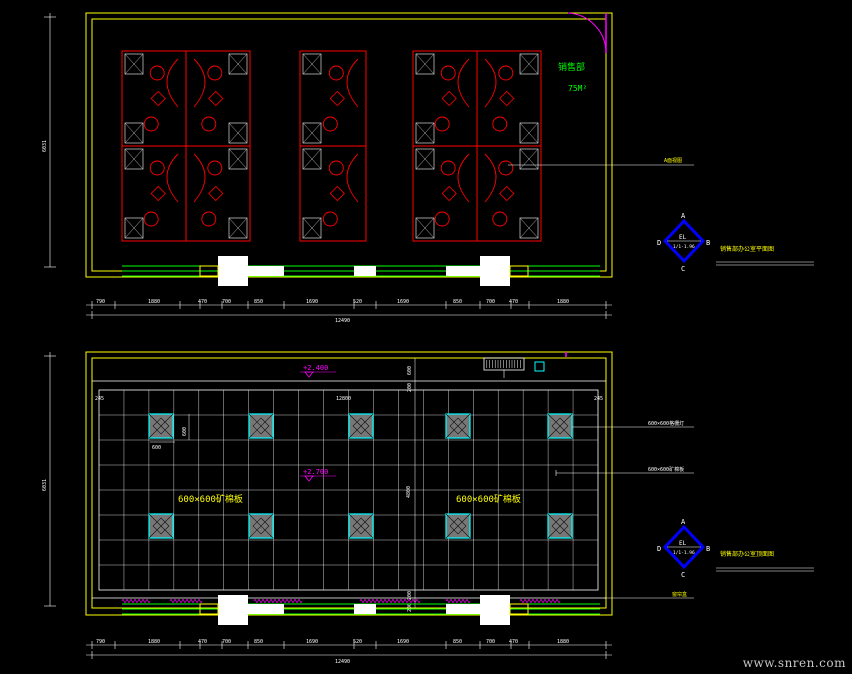 Image resolution: width=852 pixels, height=674 pixels. I want to click on plan-height-dim: 6031, so click(45, 146).